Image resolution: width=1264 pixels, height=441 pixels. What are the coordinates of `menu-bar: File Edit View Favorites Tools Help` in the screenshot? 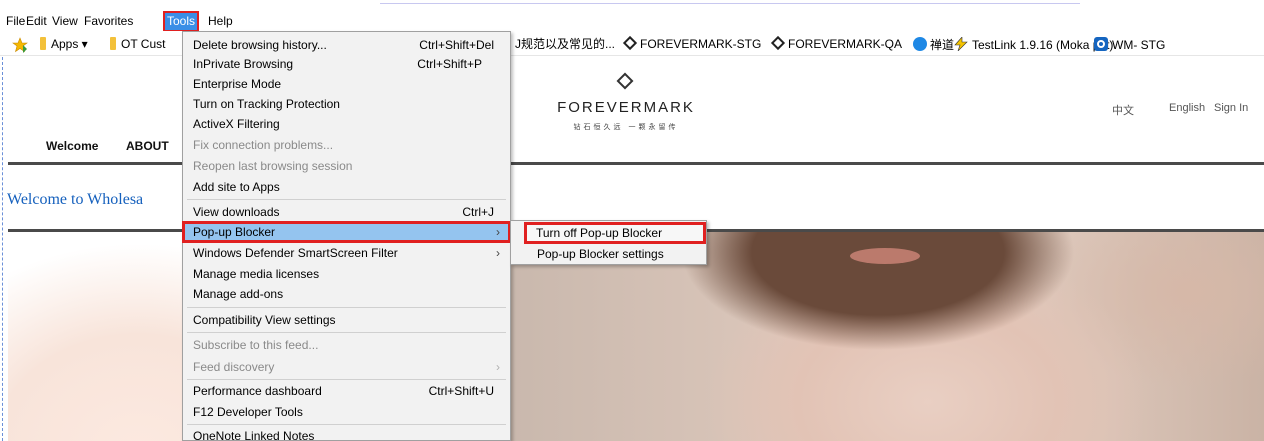 It's located at (632, 16).